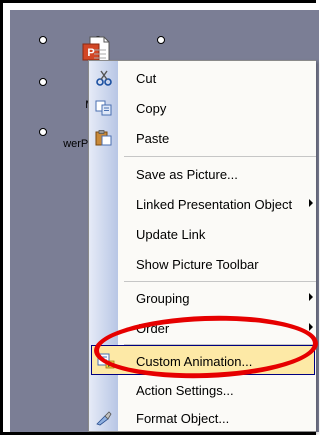 The image size is (320, 435). What do you see at coordinates (197, 264) in the screenshot?
I see `menu-item-label: Show Picture Toolbar` at bounding box center [197, 264].